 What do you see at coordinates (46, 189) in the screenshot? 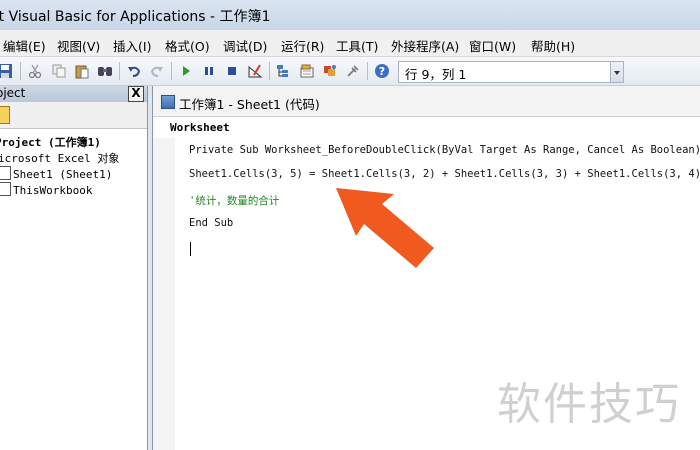
I see `tree-item-thisworkbook: ThisWorkbook` at bounding box center [46, 189].